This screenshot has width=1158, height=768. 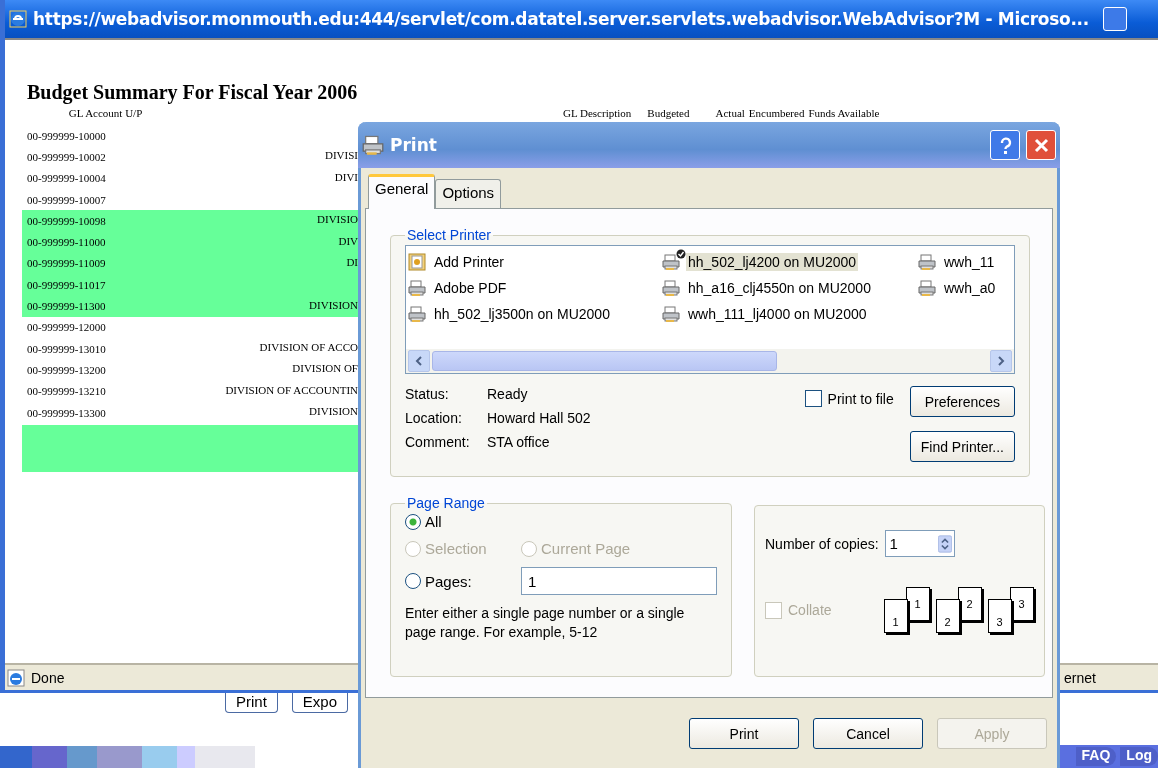 I want to click on column-header: Encumbered, so click(x=776, y=114).